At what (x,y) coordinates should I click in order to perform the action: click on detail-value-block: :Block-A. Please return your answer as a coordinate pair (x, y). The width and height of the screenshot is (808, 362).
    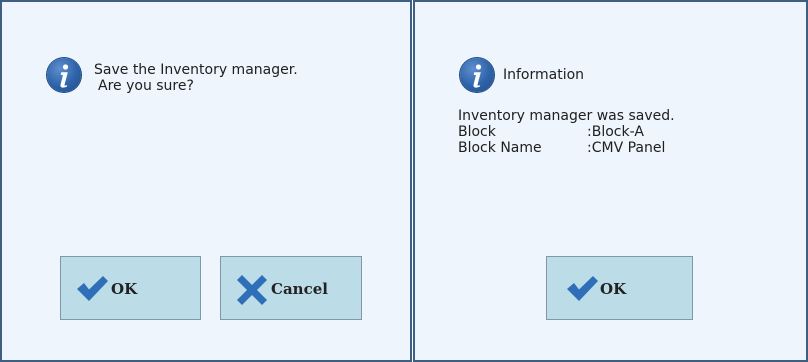
    Looking at the image, I should click on (615, 132).